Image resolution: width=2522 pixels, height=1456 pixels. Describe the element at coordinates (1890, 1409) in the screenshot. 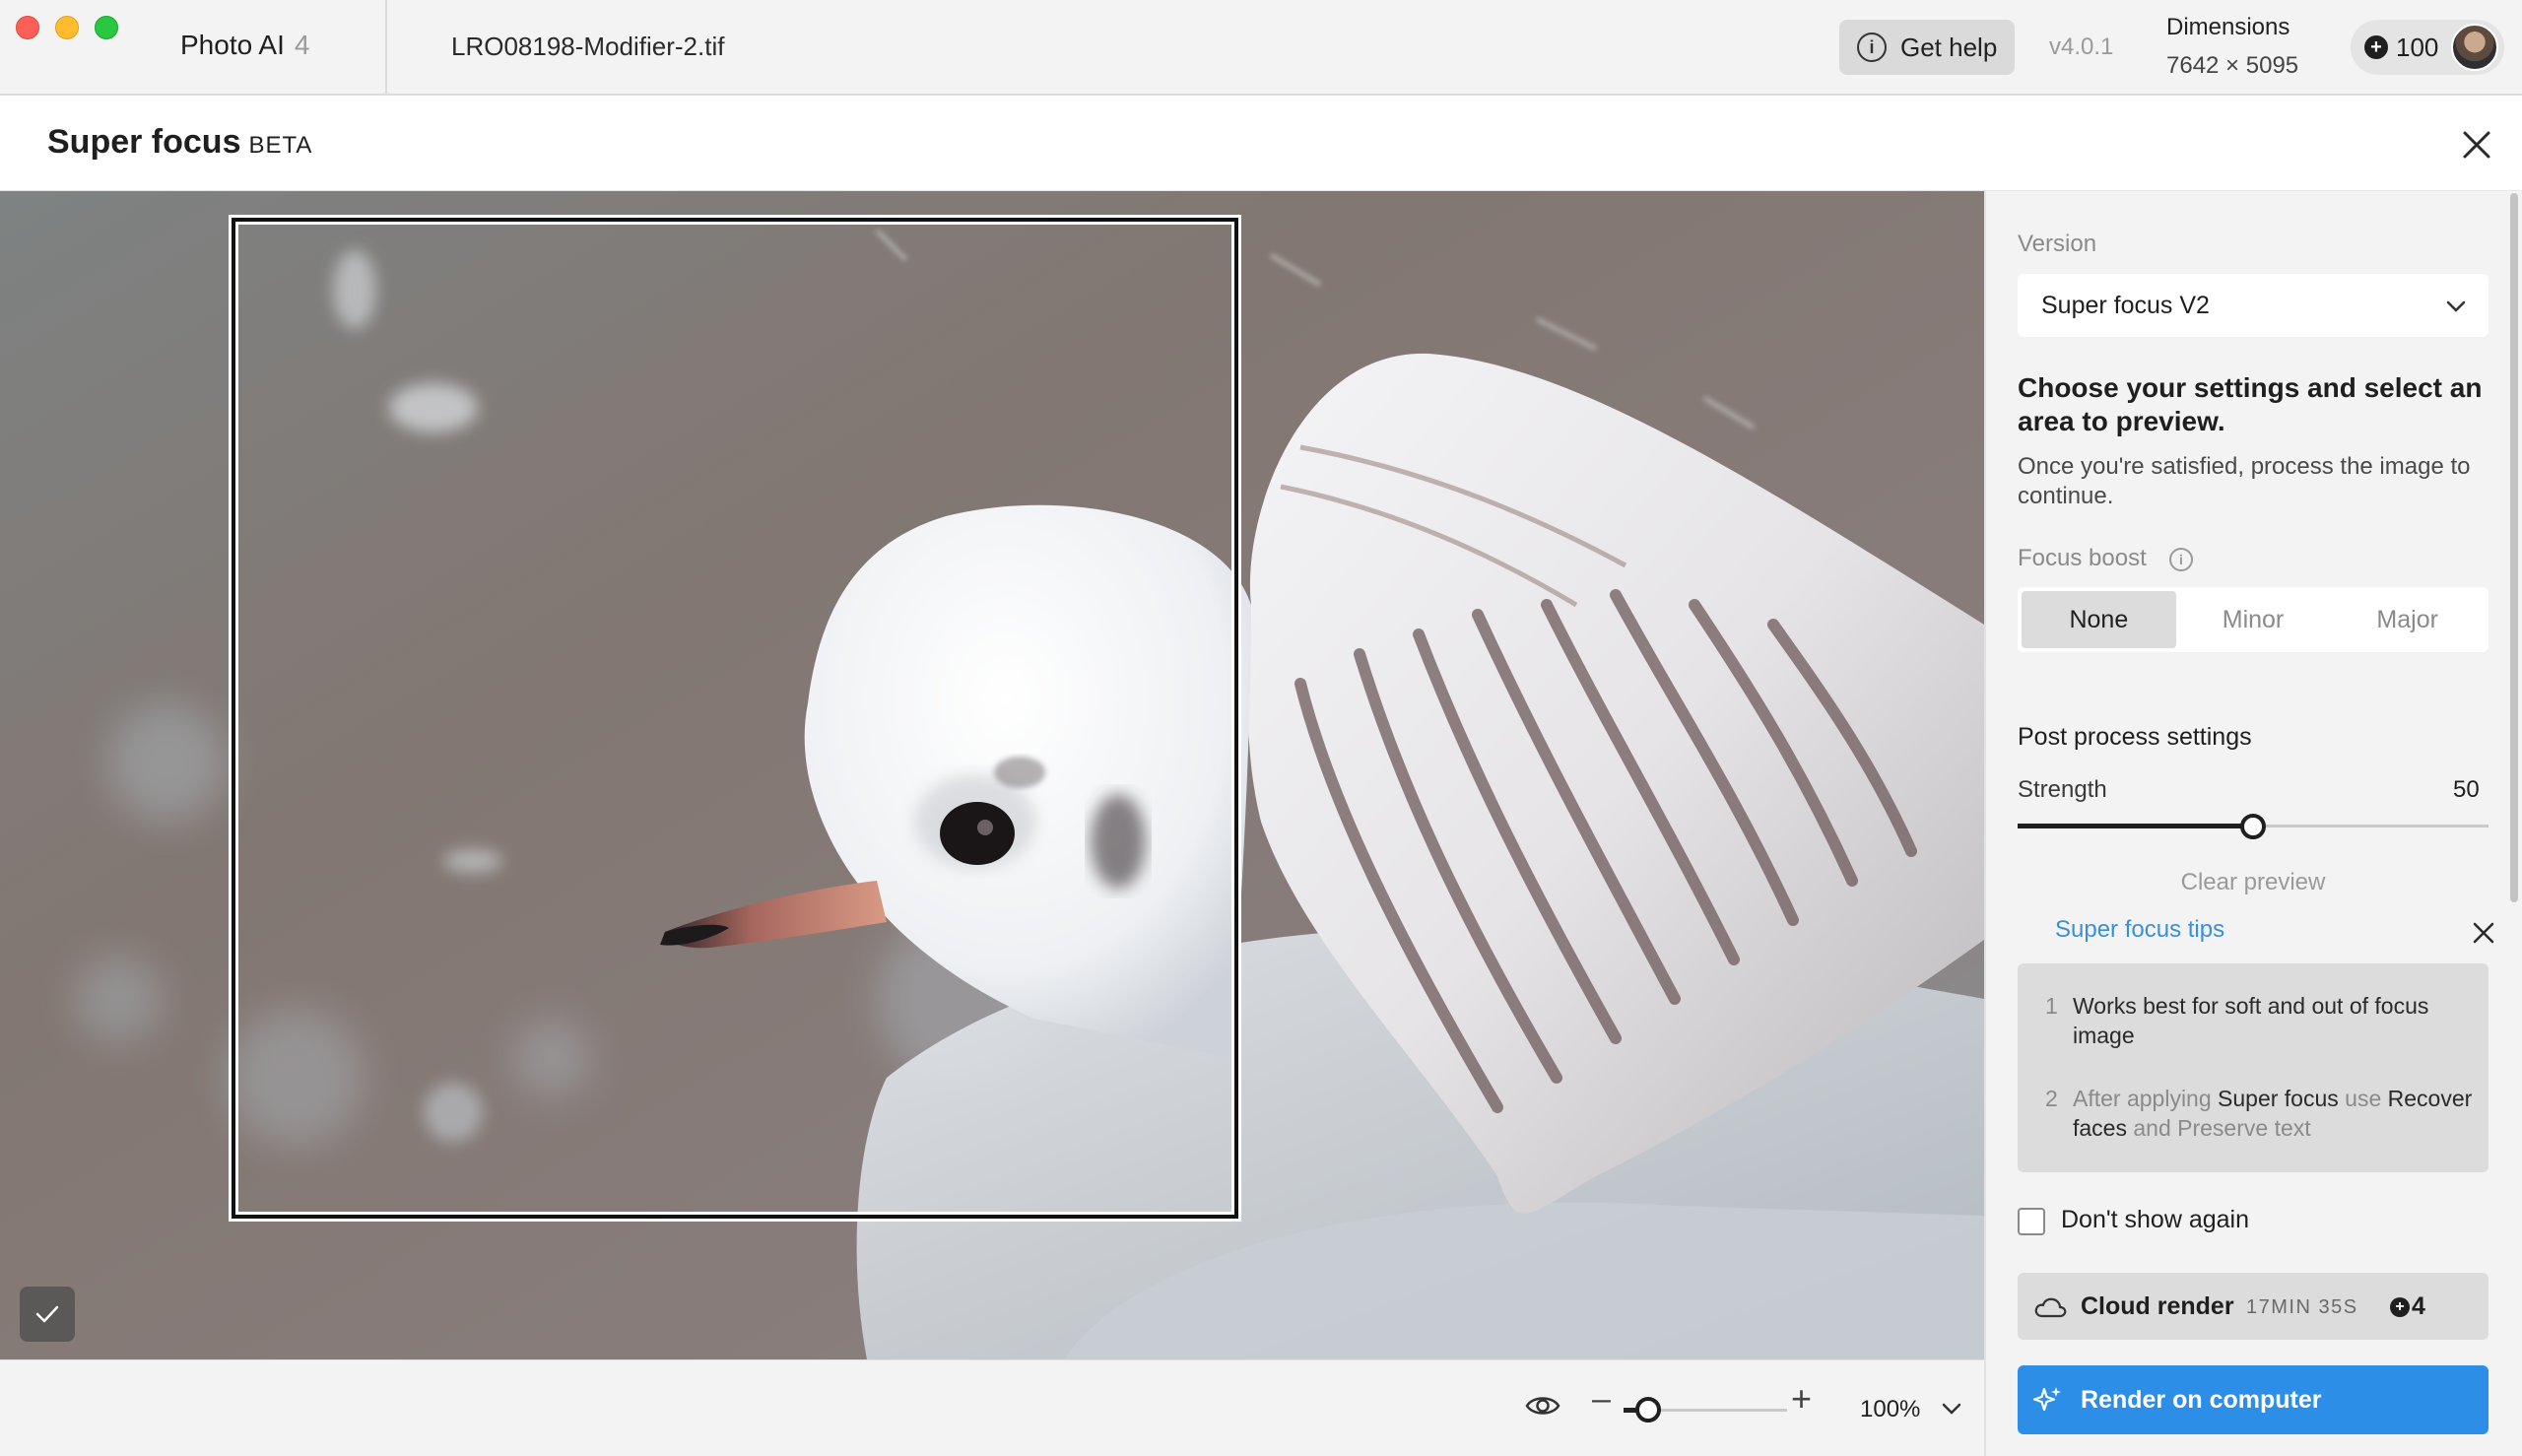

I see `zoom-value: 100%` at that location.